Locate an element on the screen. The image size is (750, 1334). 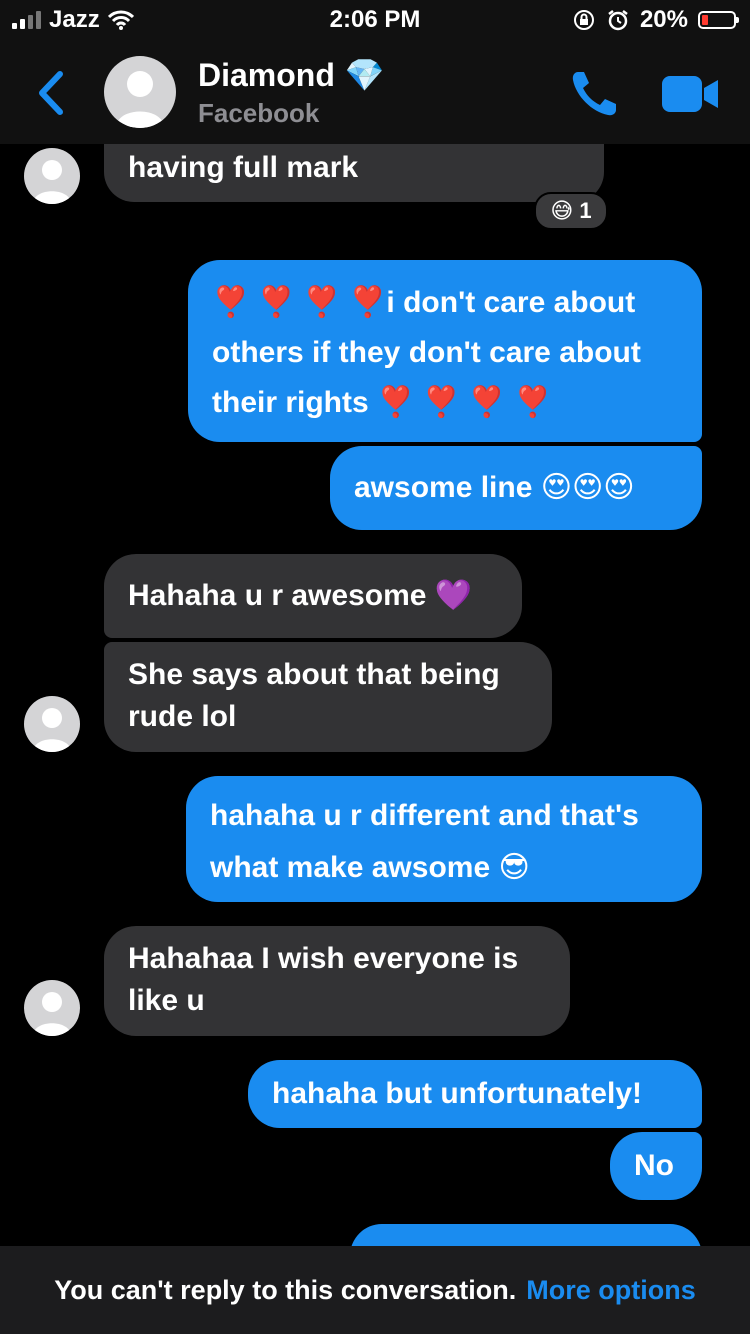
message-line: She says about that being is located at coordinates (314, 674).